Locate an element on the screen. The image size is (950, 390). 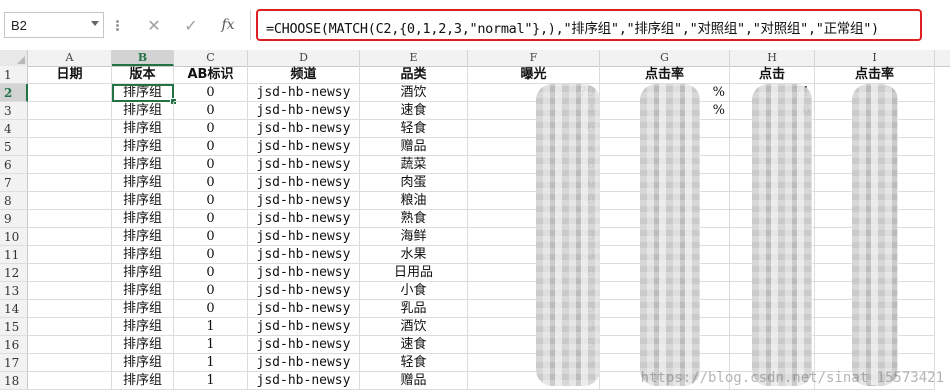
cell-category: 海鲜 is located at coordinates (414, 237).